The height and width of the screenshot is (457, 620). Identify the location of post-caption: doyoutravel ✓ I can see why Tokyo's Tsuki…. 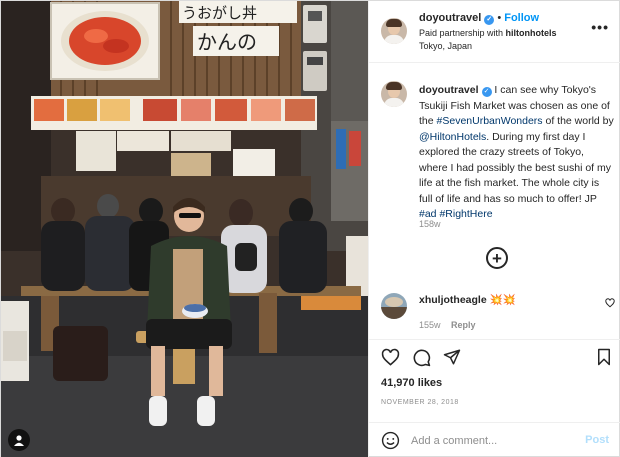
(517, 153).